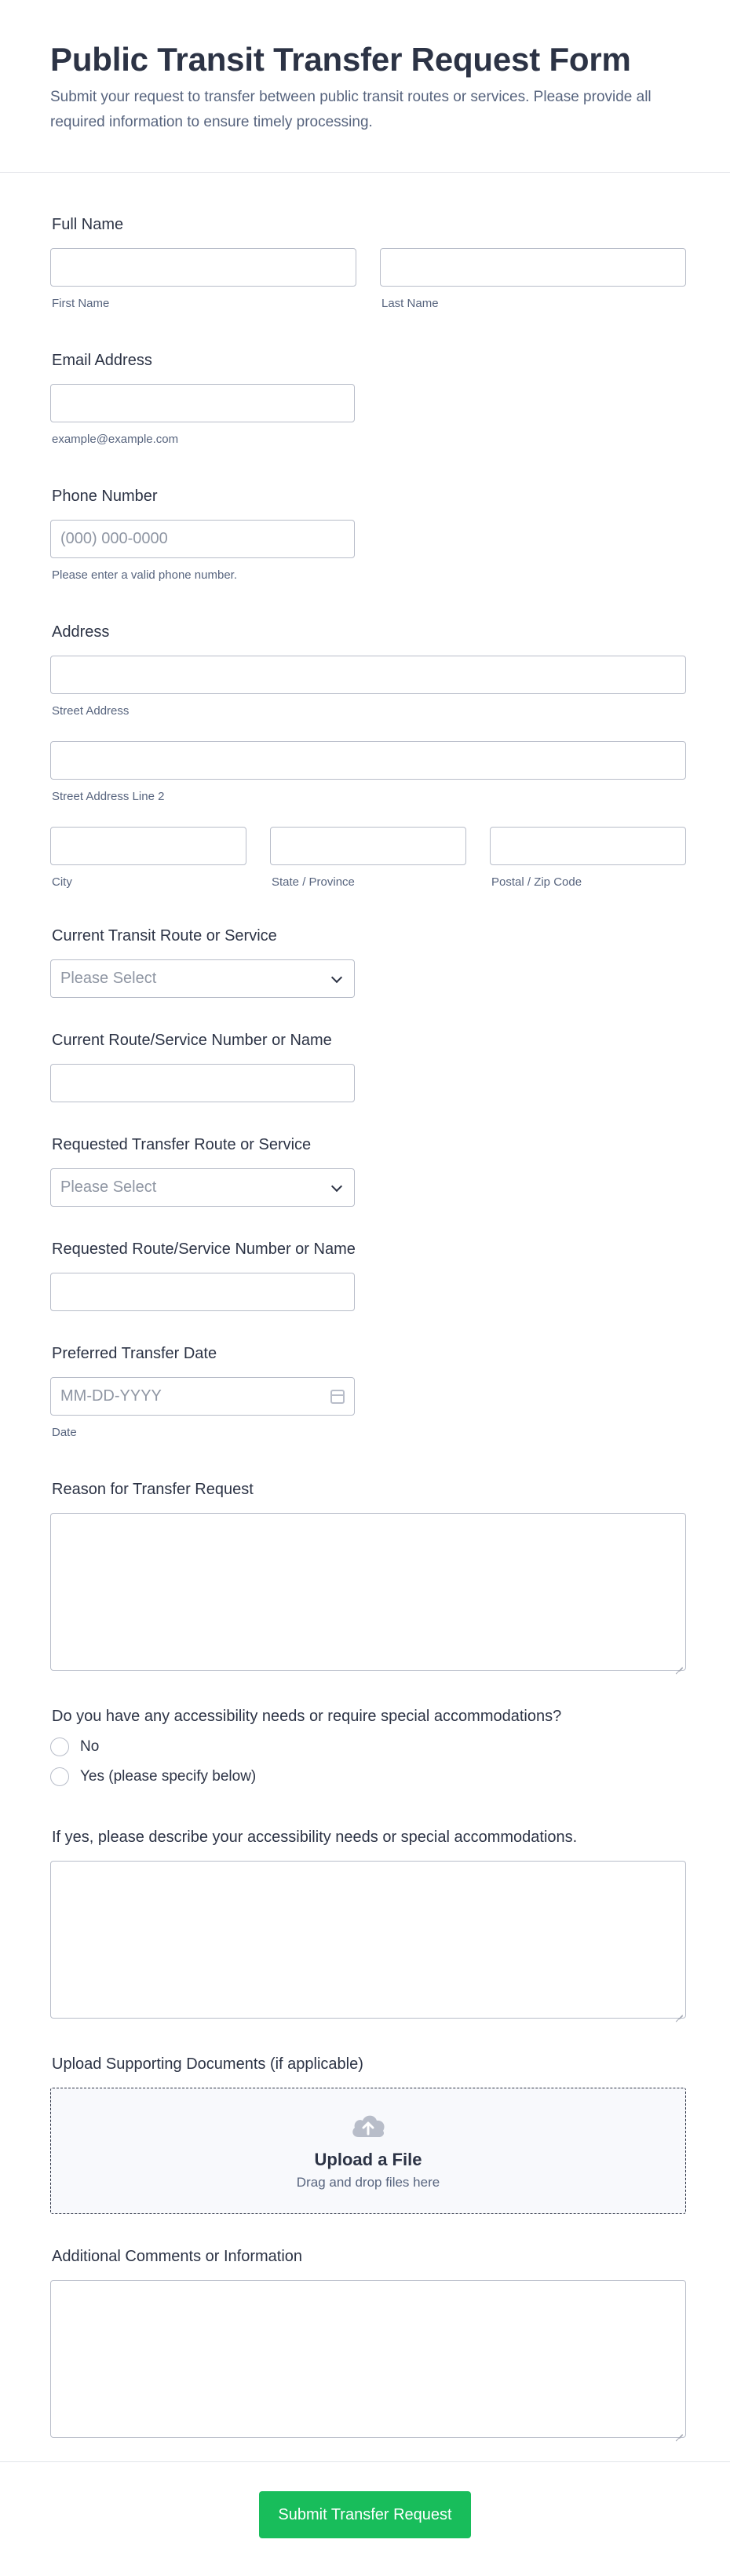  What do you see at coordinates (108, 978) in the screenshot?
I see `current-route-placeholder: Please Select` at bounding box center [108, 978].